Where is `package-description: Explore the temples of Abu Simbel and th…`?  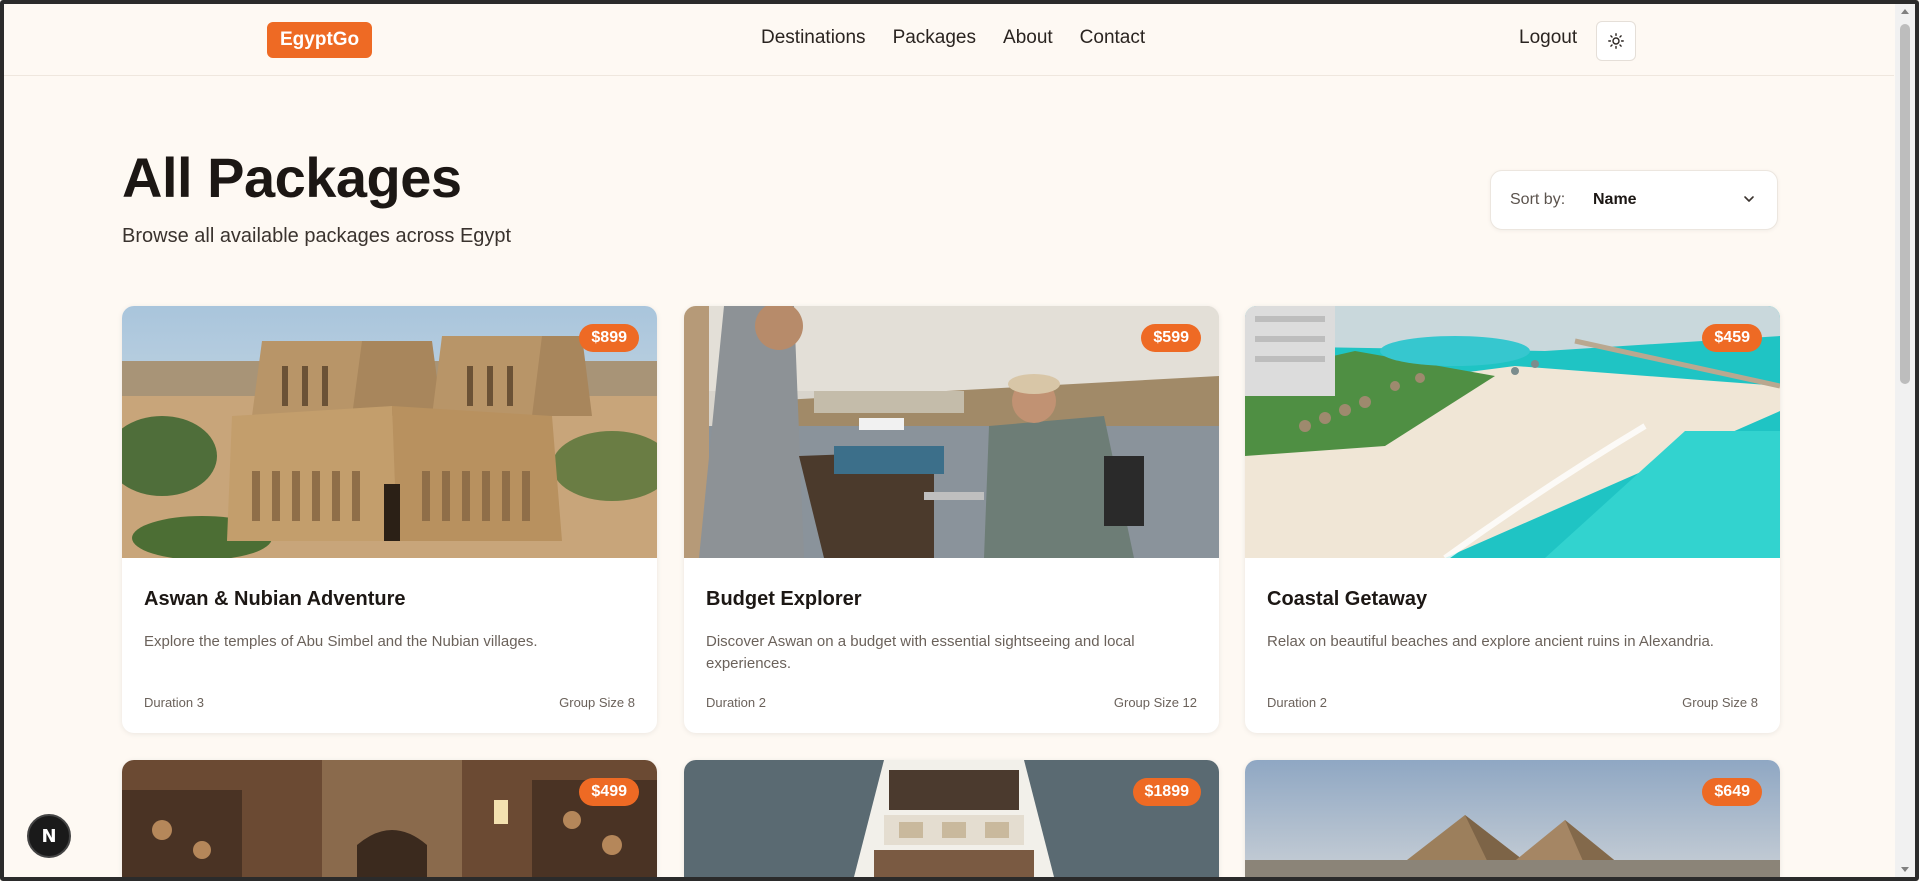 package-description: Explore the temples of Abu Simbel and th… is located at coordinates (341, 641).